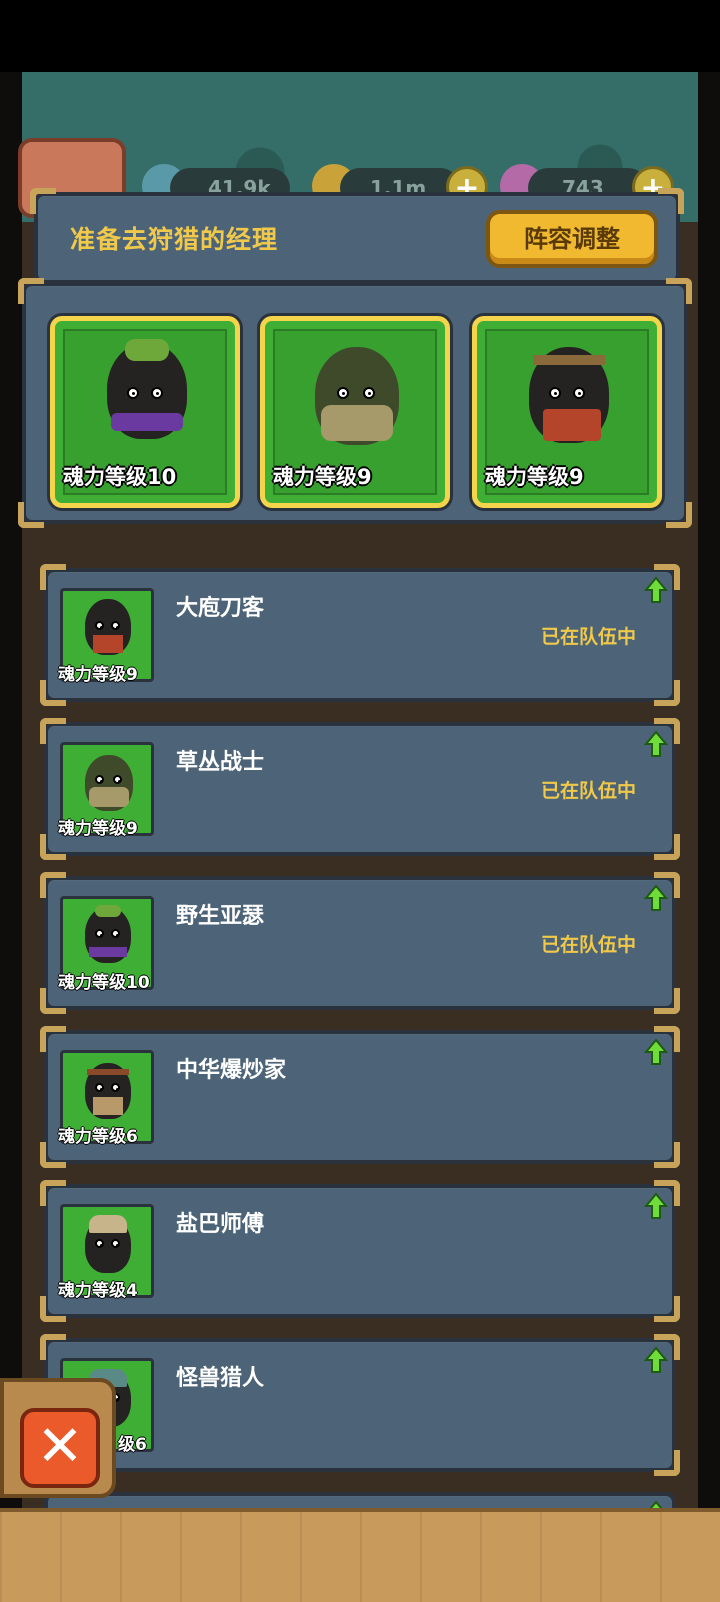 The width and height of the screenshot is (720, 1602). I want to click on hero-level: 魂力等级4, so click(98, 1291).